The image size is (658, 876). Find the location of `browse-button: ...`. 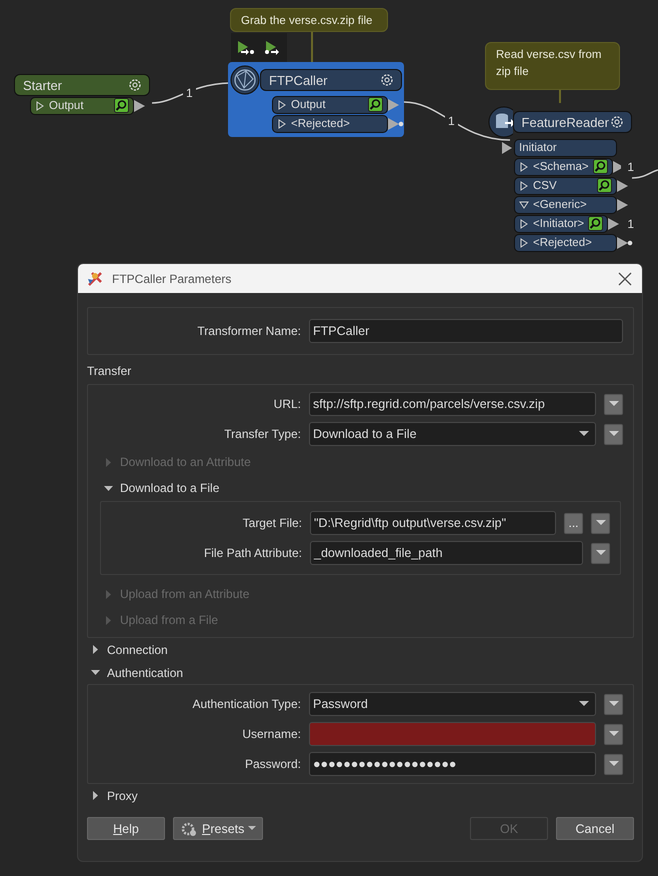

browse-button: ... is located at coordinates (573, 523).